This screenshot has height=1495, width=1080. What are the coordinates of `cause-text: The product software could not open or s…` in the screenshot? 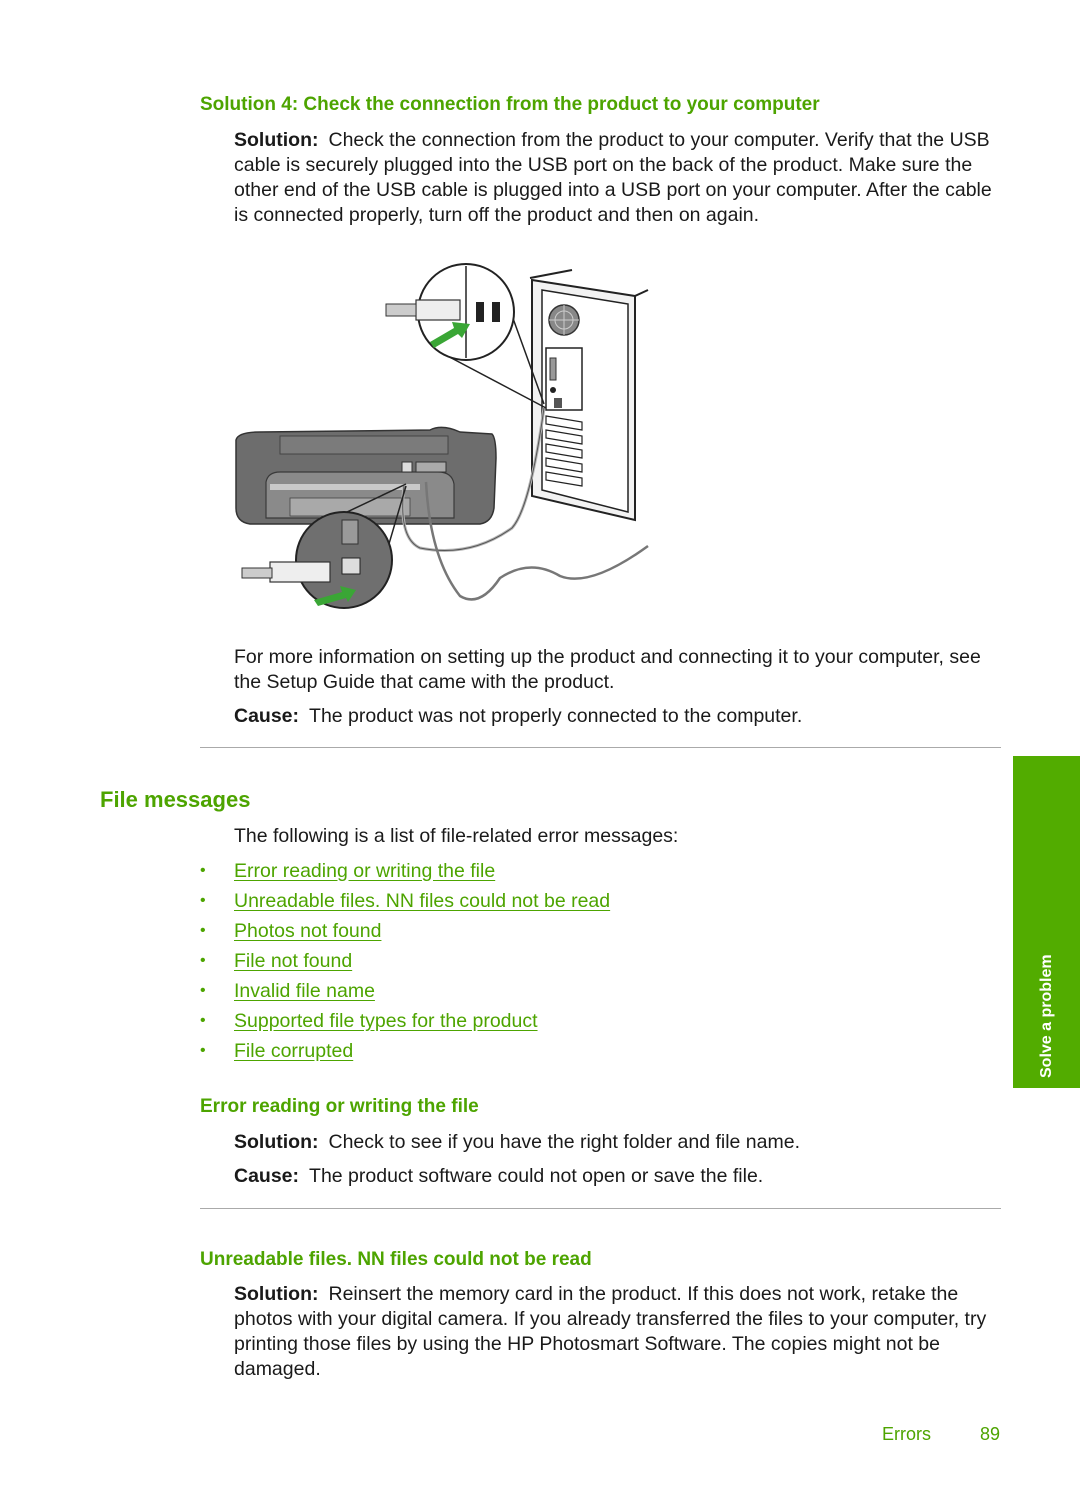 It's located at (536, 1176).